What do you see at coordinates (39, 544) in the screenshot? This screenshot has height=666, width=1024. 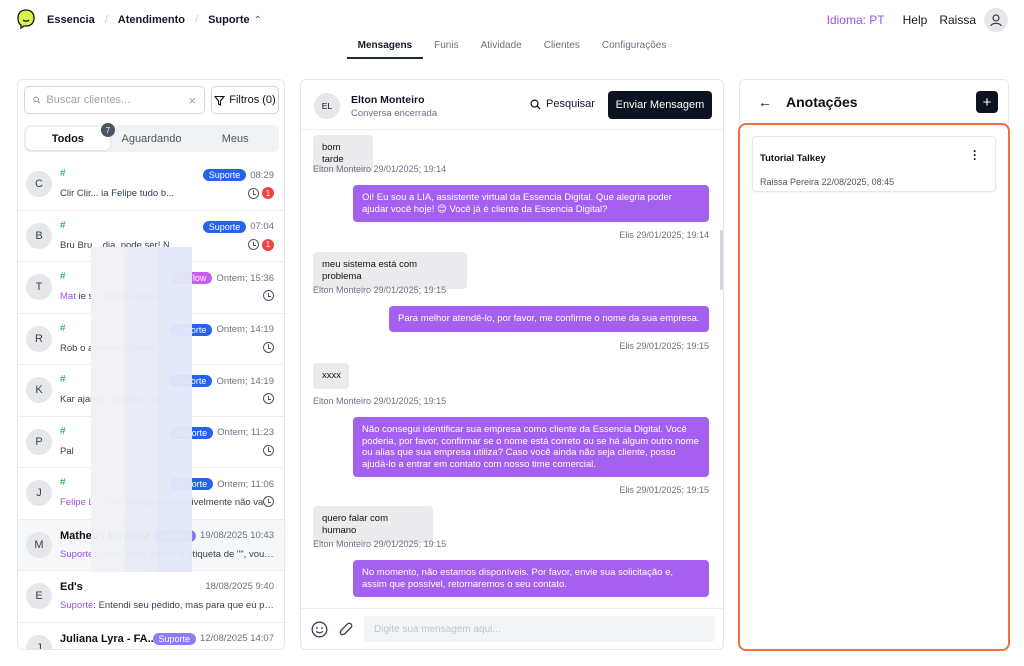 I see `contact-avatar: M` at bounding box center [39, 544].